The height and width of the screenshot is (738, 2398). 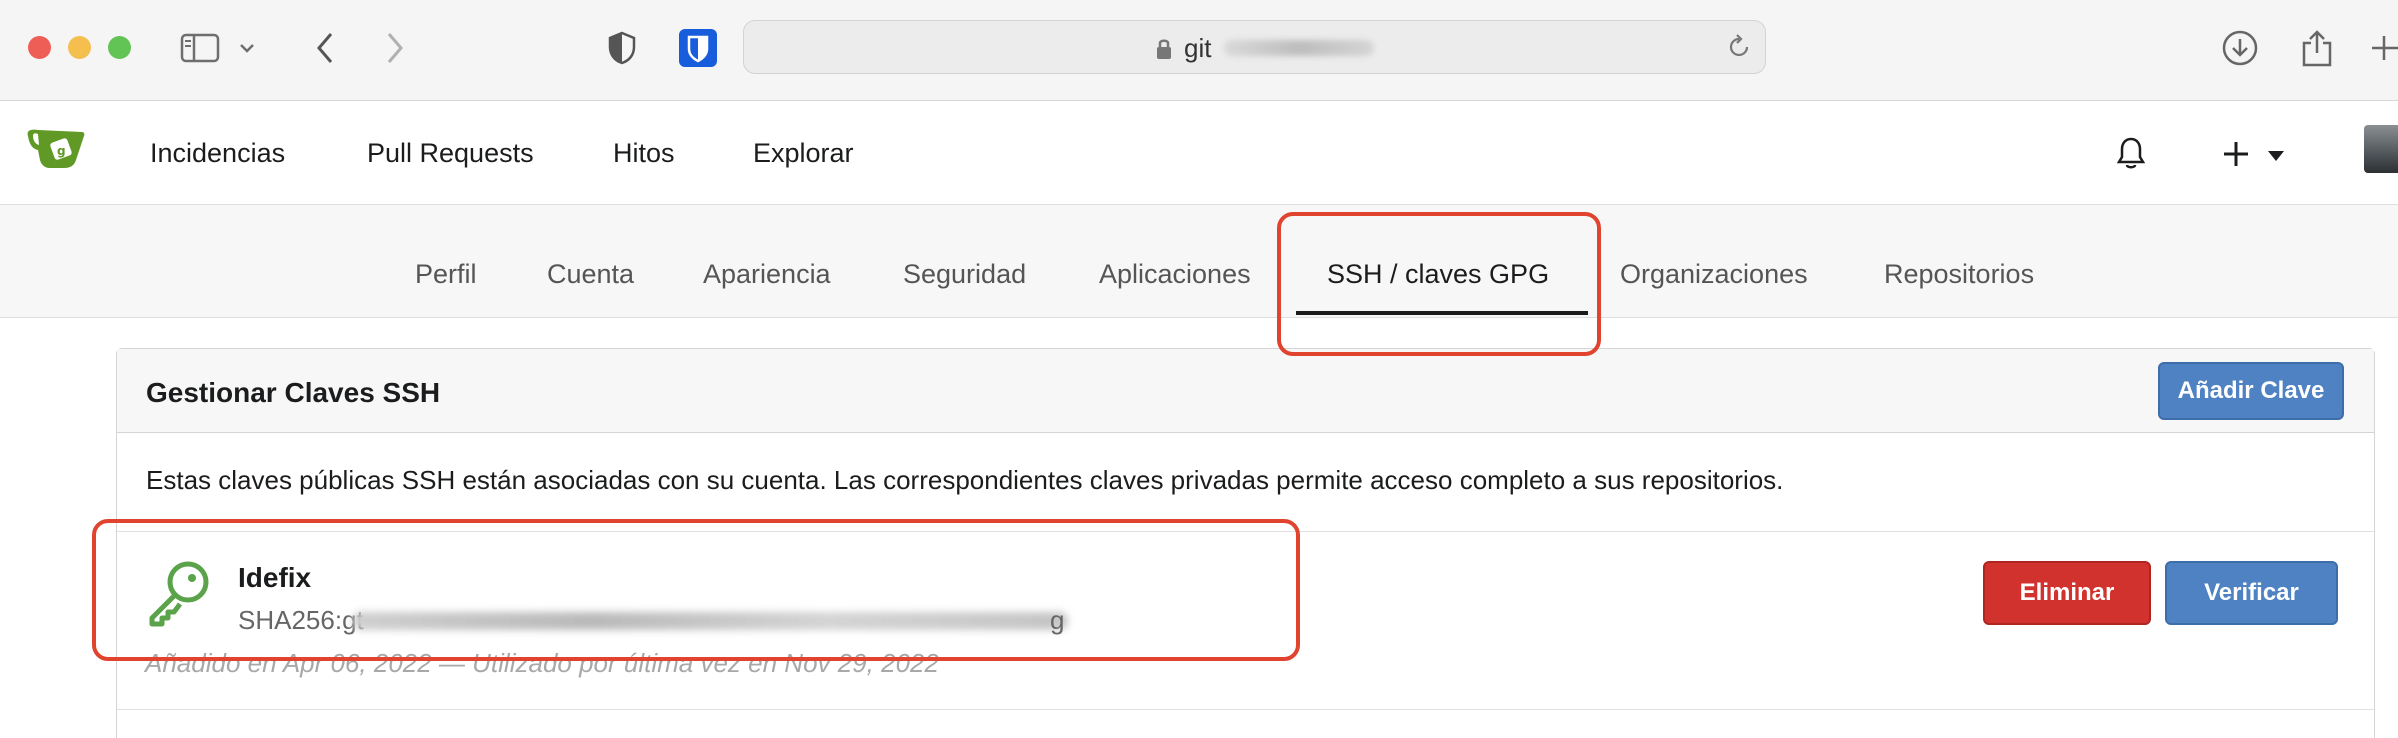 I want to click on add-key-button: Añadir Clave, so click(x=2251, y=391).